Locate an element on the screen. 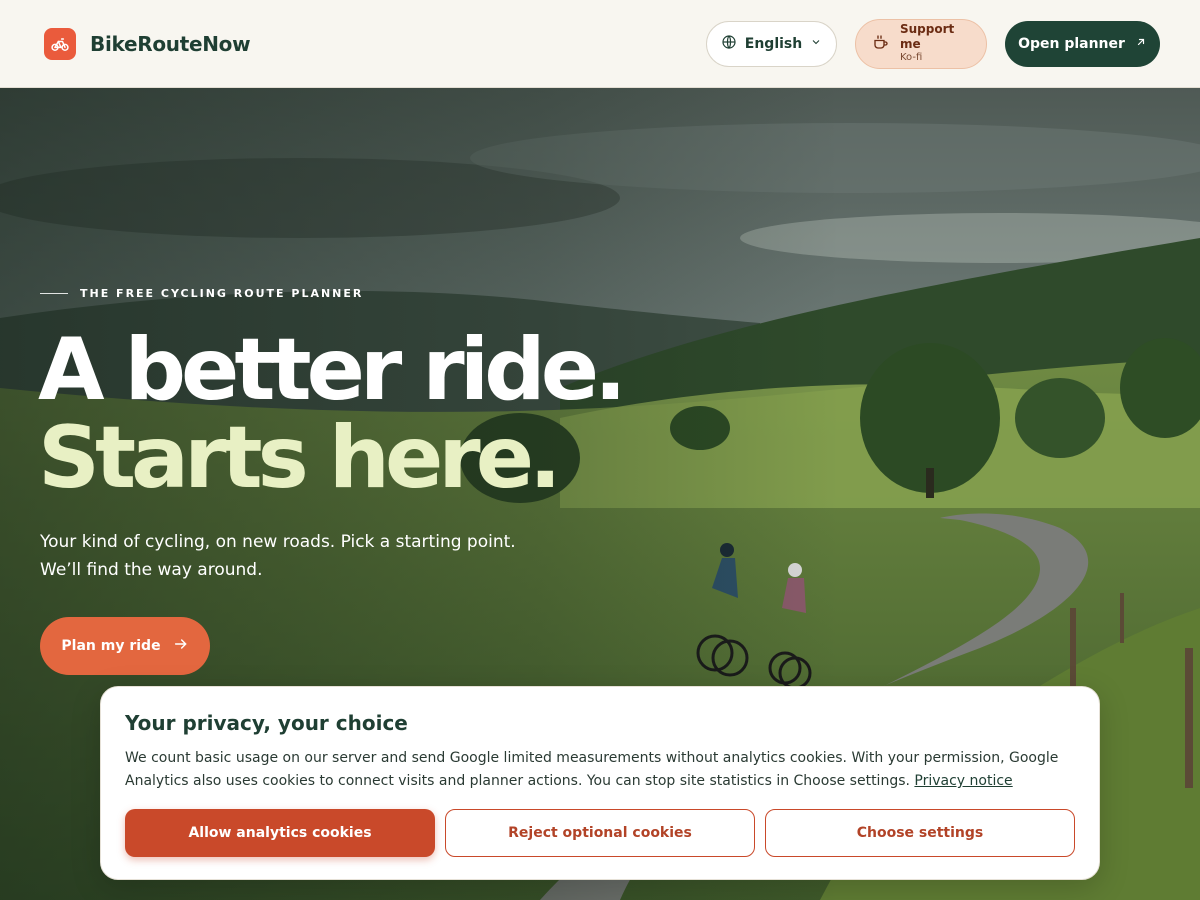 The image size is (1200, 900). open-planner-label: Open planner is located at coordinates (1071, 43).